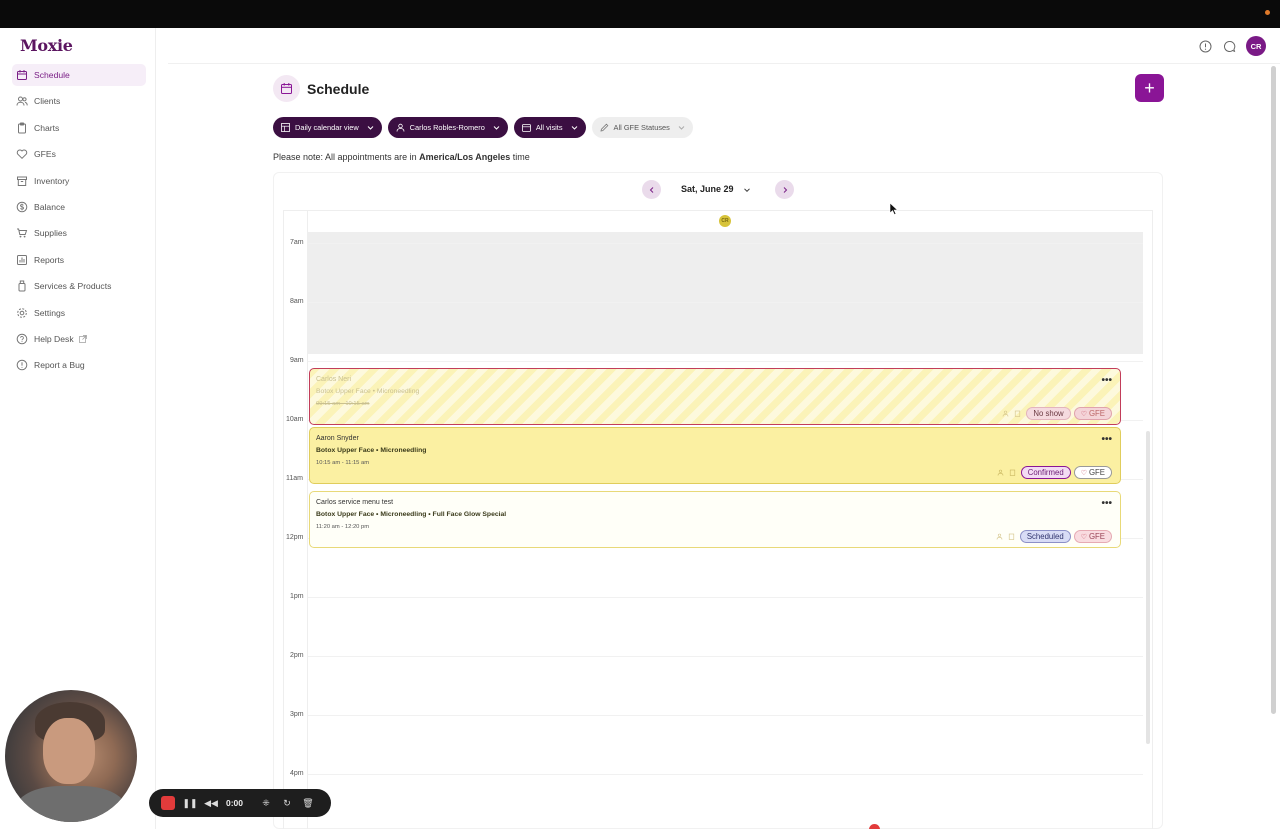  I want to click on sidebar-item-help-desk: Help Desk, so click(79, 339).